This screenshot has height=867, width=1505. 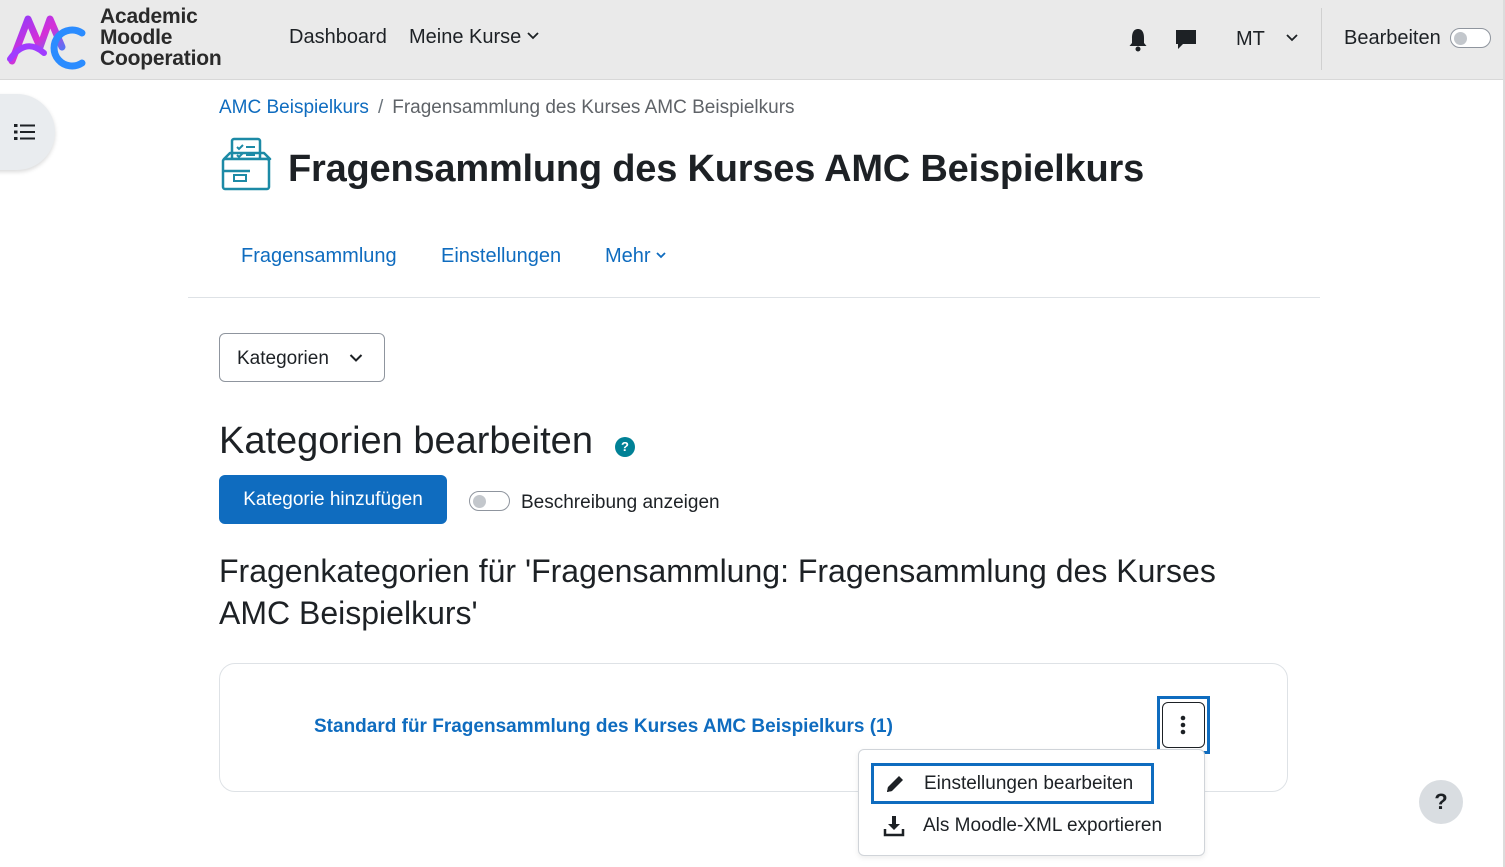 I want to click on brand-name: Academic Moodle Cooperation, so click(x=161, y=37).